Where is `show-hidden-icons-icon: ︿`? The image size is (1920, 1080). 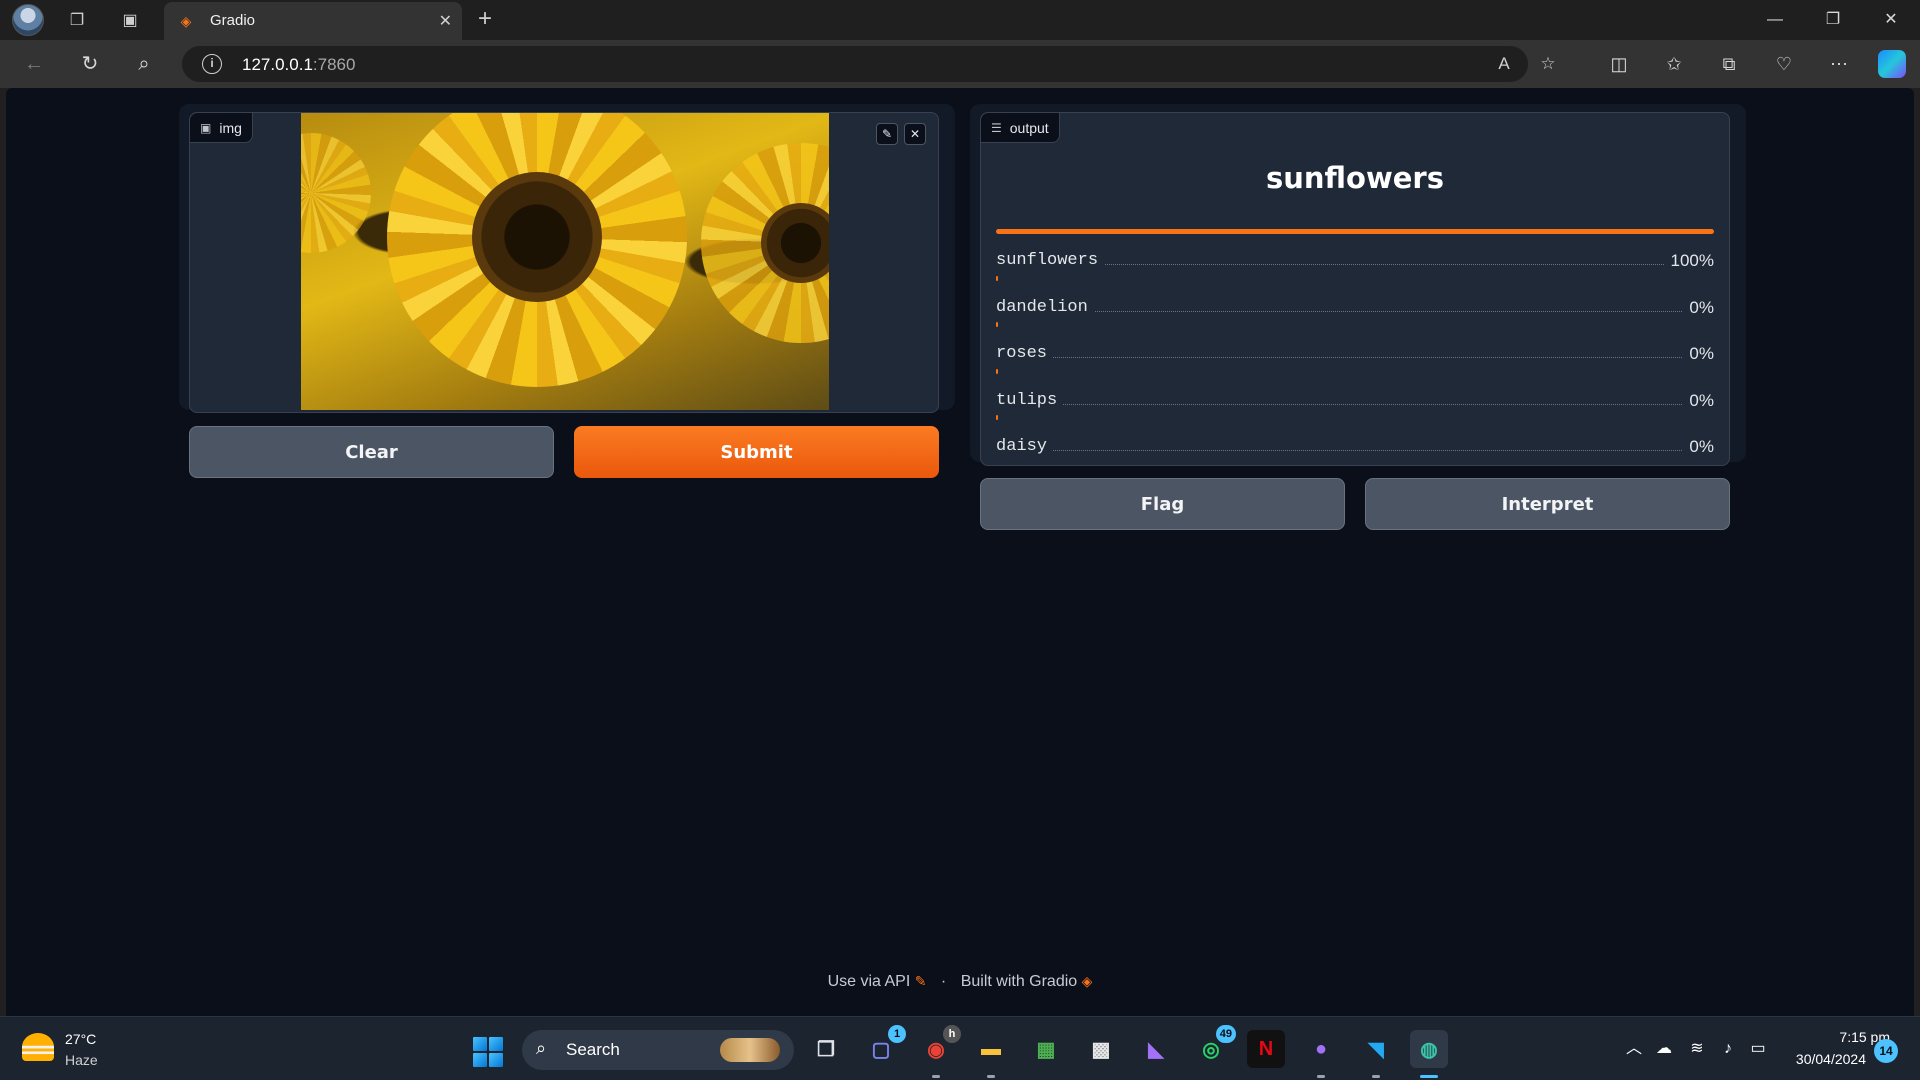
show-hidden-icons-icon: ︿ is located at coordinates (1634, 1049).